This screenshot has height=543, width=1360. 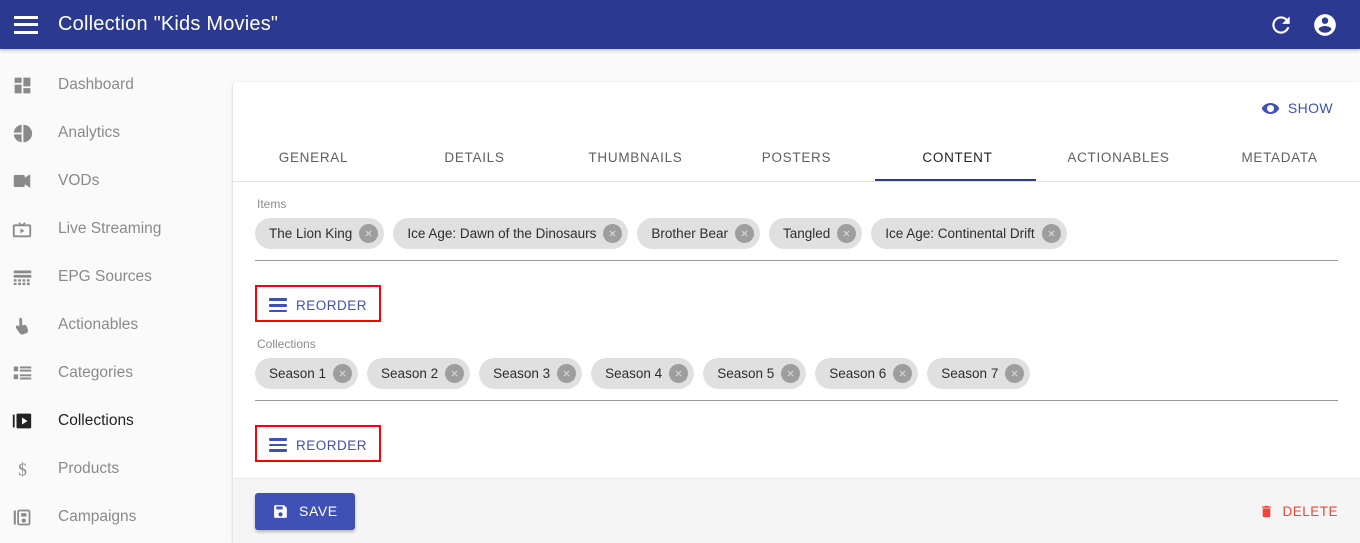 I want to click on tab-metadata: METADATA, so click(x=1279, y=157).